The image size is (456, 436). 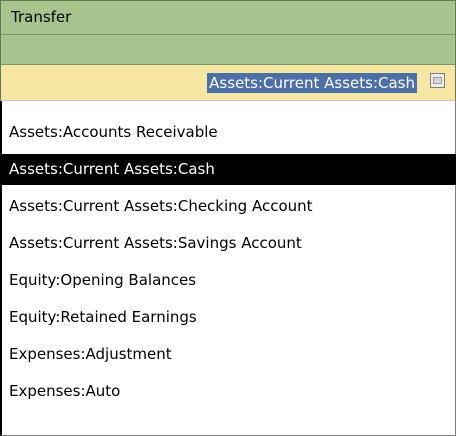 What do you see at coordinates (229, 391) in the screenshot?
I see `account-list-item-auto: Expenses:Auto` at bounding box center [229, 391].